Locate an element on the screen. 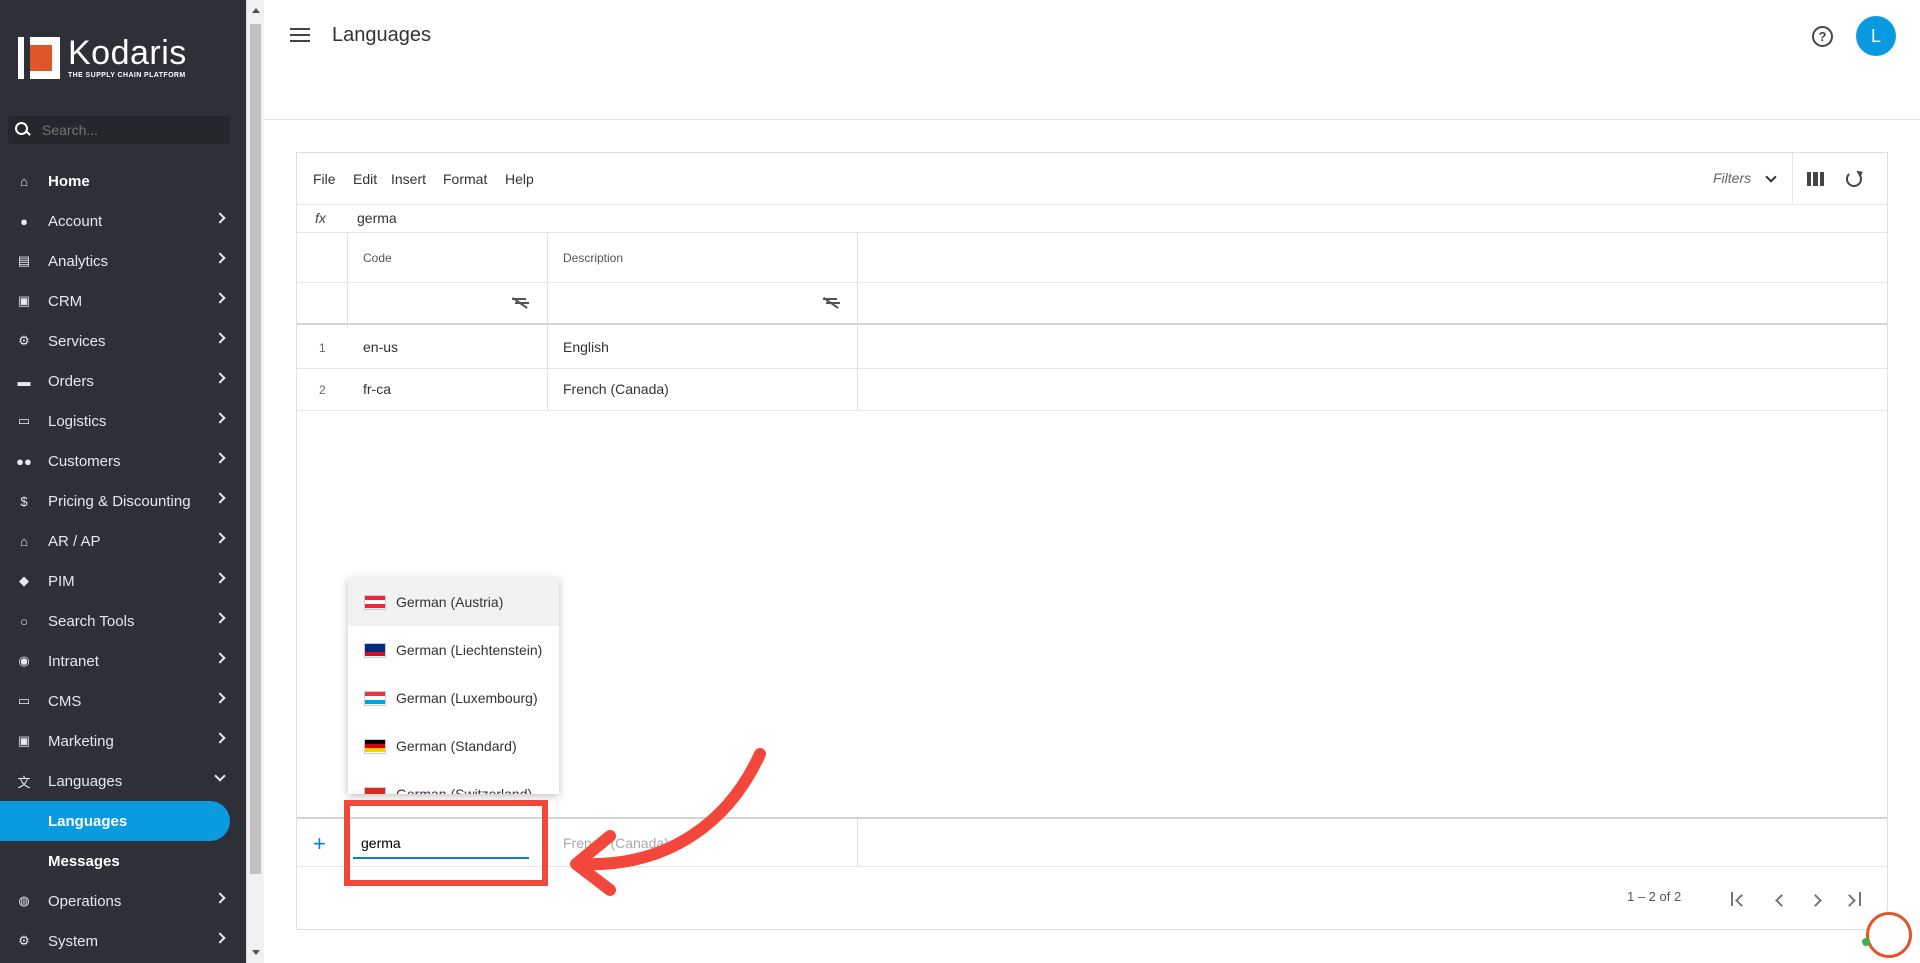  column-divider is located at coordinates (347, 280).